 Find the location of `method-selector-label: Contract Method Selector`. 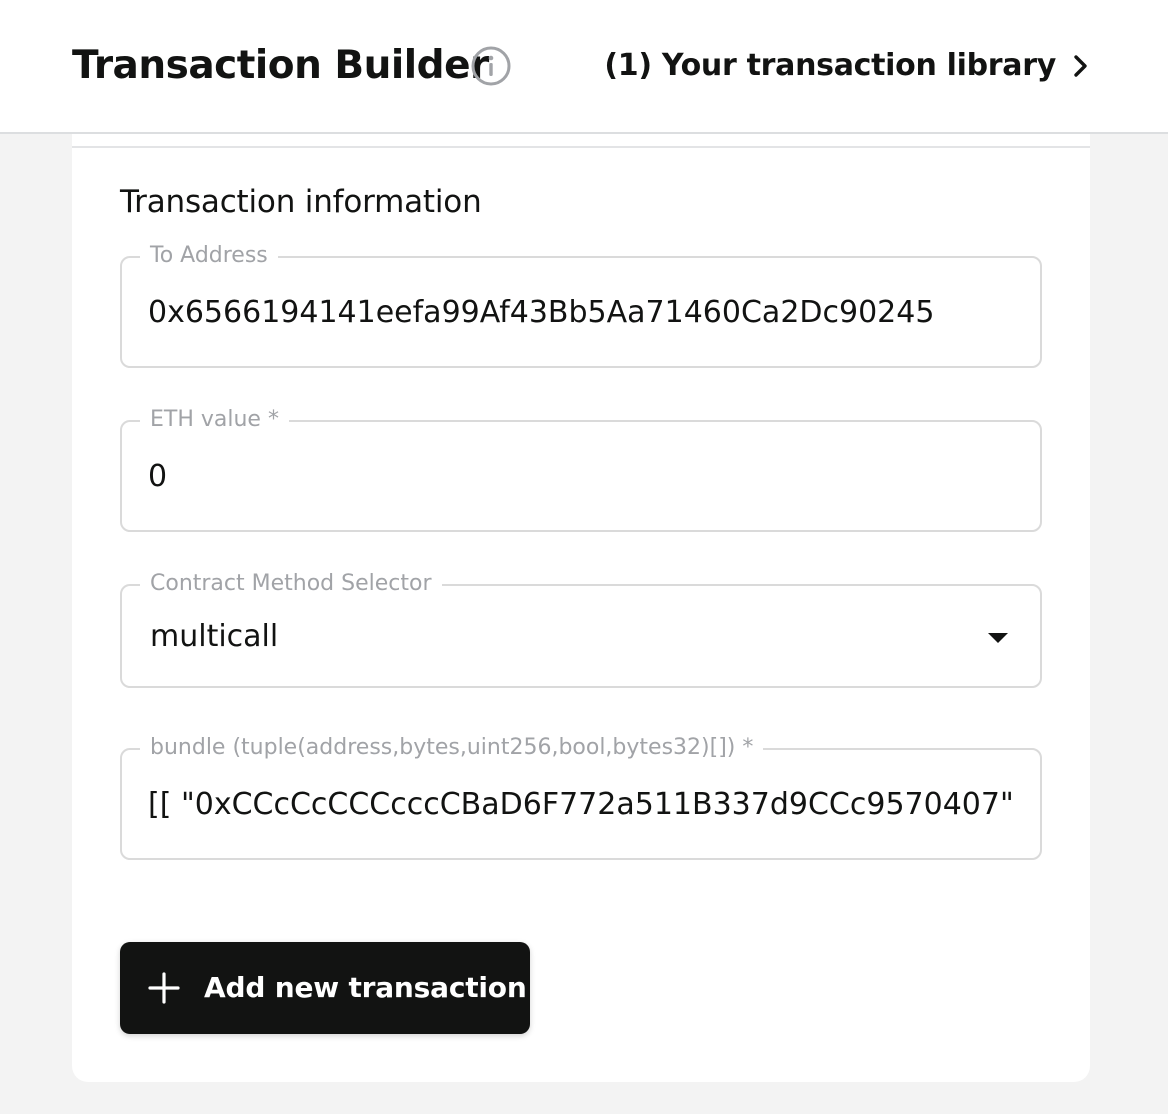

method-selector-label: Contract Method Selector is located at coordinates (291, 584).